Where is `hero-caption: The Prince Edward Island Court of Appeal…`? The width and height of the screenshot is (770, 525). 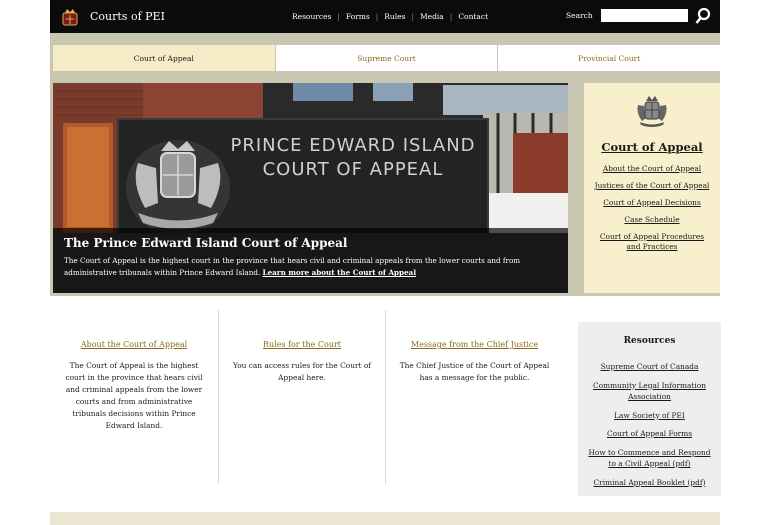
hero-caption: The Prince Edward Island Court of Appeal… is located at coordinates (310, 260).